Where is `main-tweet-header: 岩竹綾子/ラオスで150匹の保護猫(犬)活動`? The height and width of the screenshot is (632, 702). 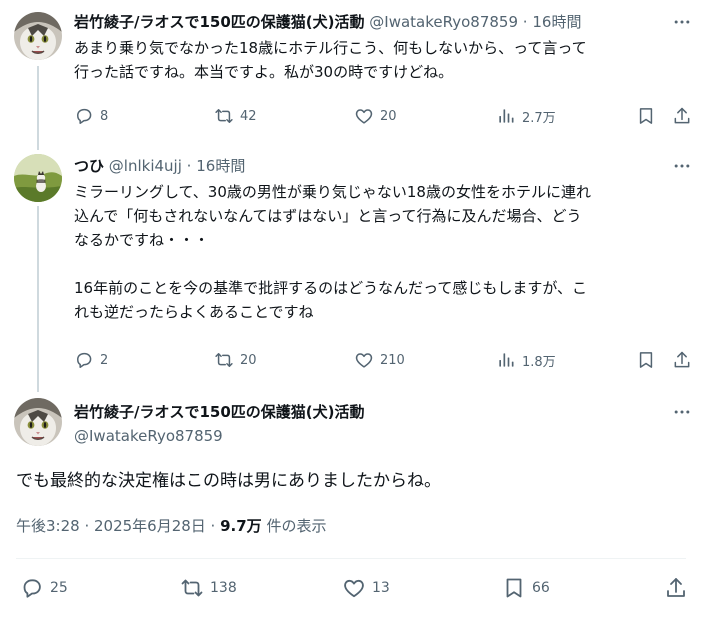 main-tweet-header: 岩竹綾子/ラオスで150匹の保護猫(犬)活動 is located at coordinates (219, 412).